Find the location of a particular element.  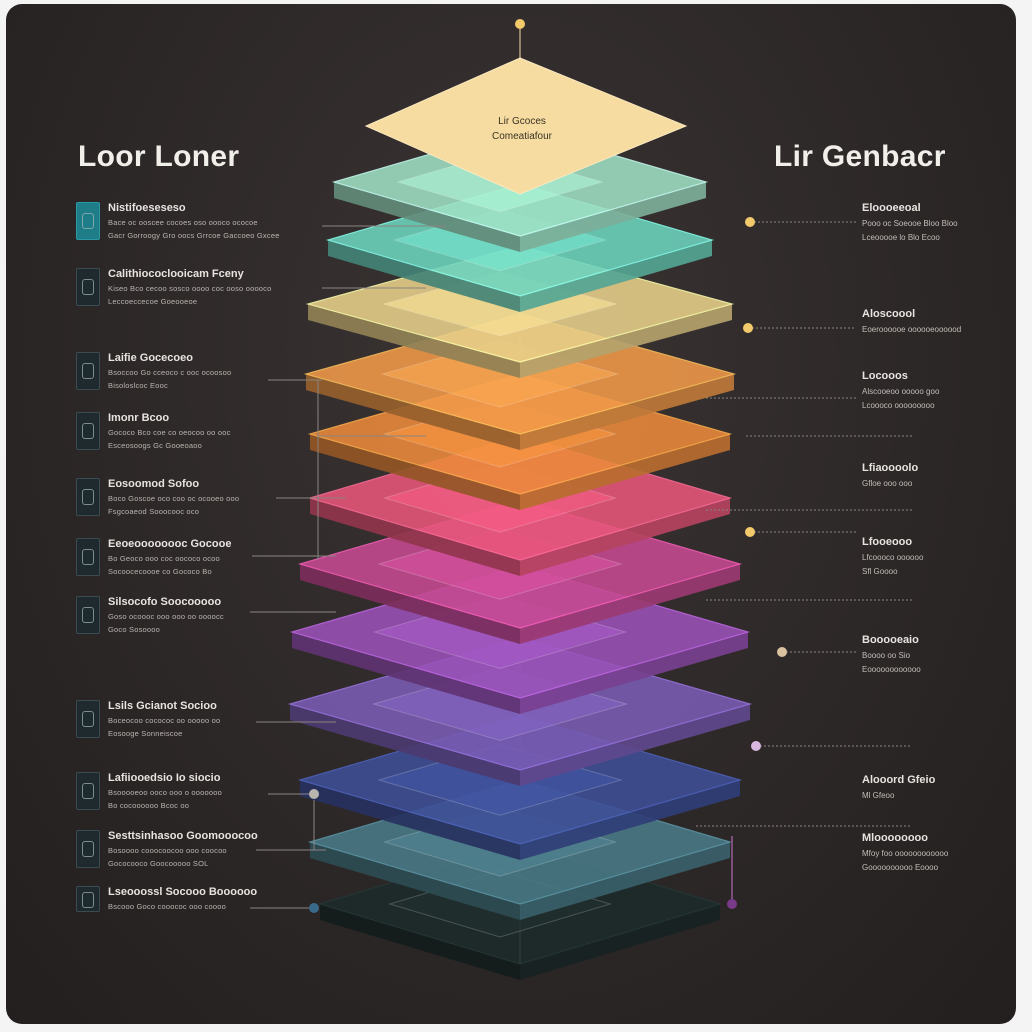

left-item-text: Boco Goscoe oco coo oc ocooeo ooo is located at coordinates (174, 498).